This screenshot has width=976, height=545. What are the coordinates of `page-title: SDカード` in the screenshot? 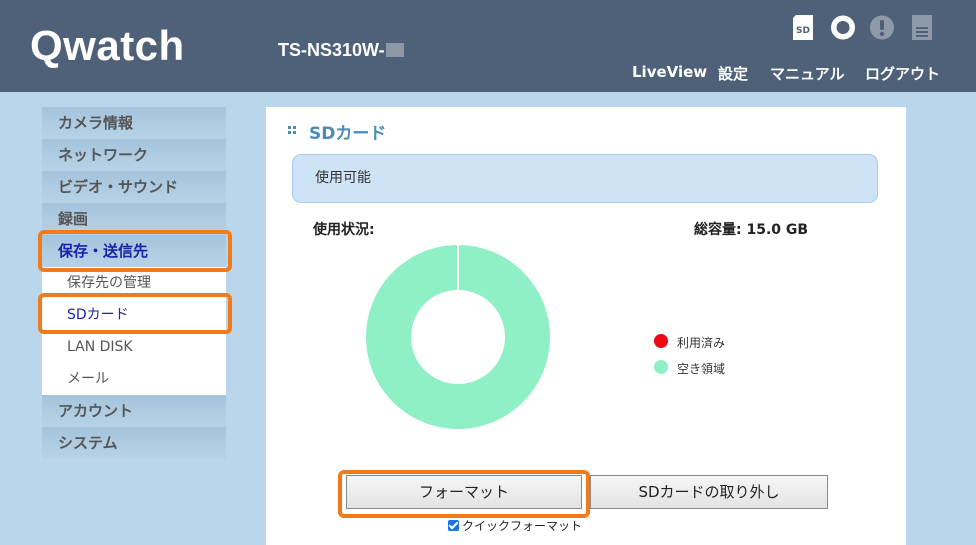 It's located at (337, 131).